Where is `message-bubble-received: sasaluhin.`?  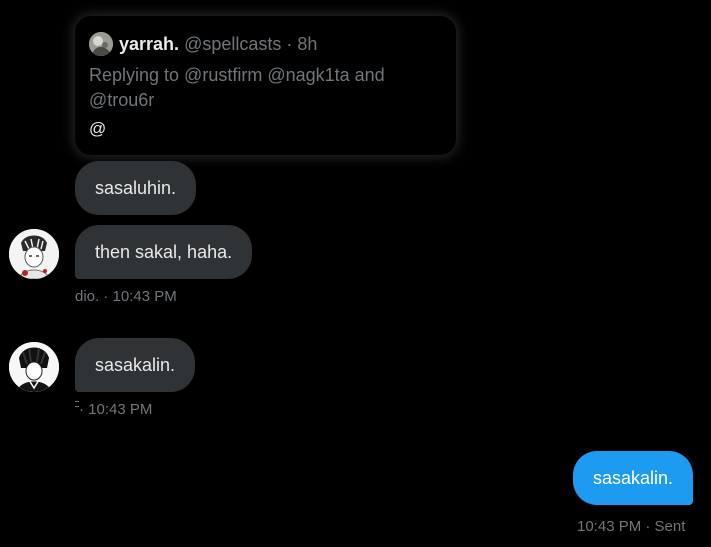
message-bubble-received: sasaluhin. is located at coordinates (136, 188).